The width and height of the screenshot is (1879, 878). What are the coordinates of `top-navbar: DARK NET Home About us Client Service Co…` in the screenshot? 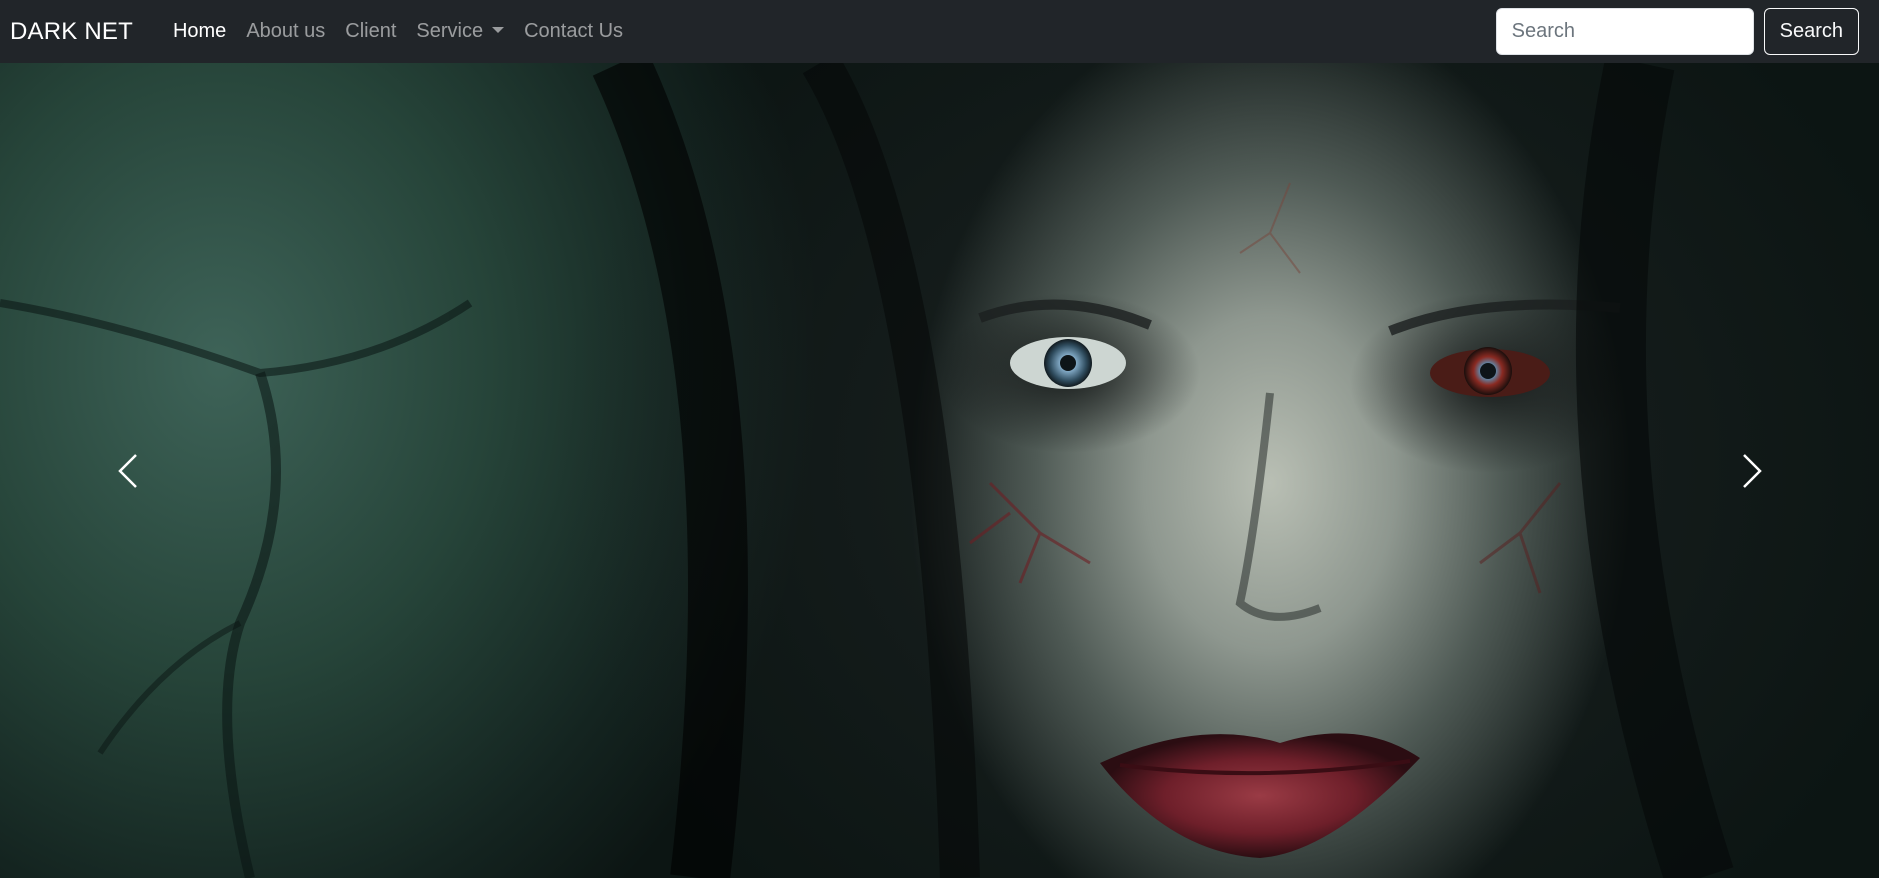 It's located at (939, 31).